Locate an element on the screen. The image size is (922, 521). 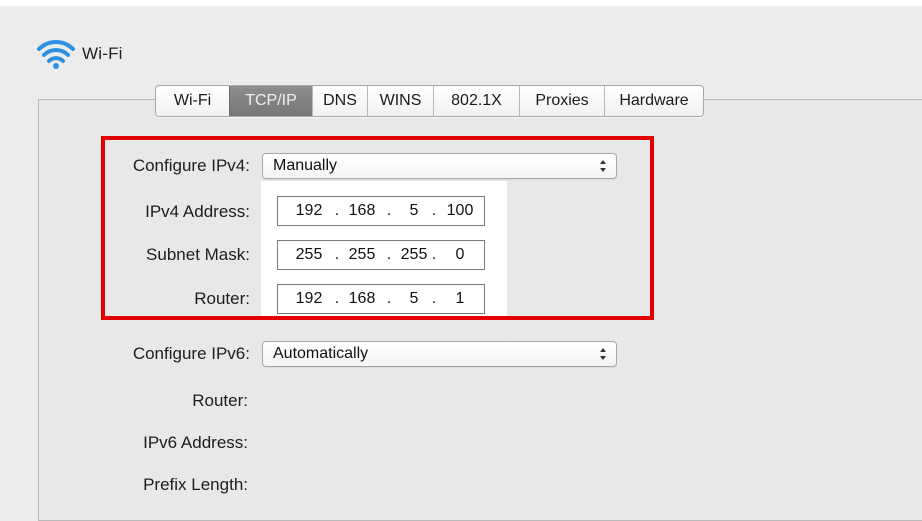
configure-ipv4-select: Manually is located at coordinates (439, 166).